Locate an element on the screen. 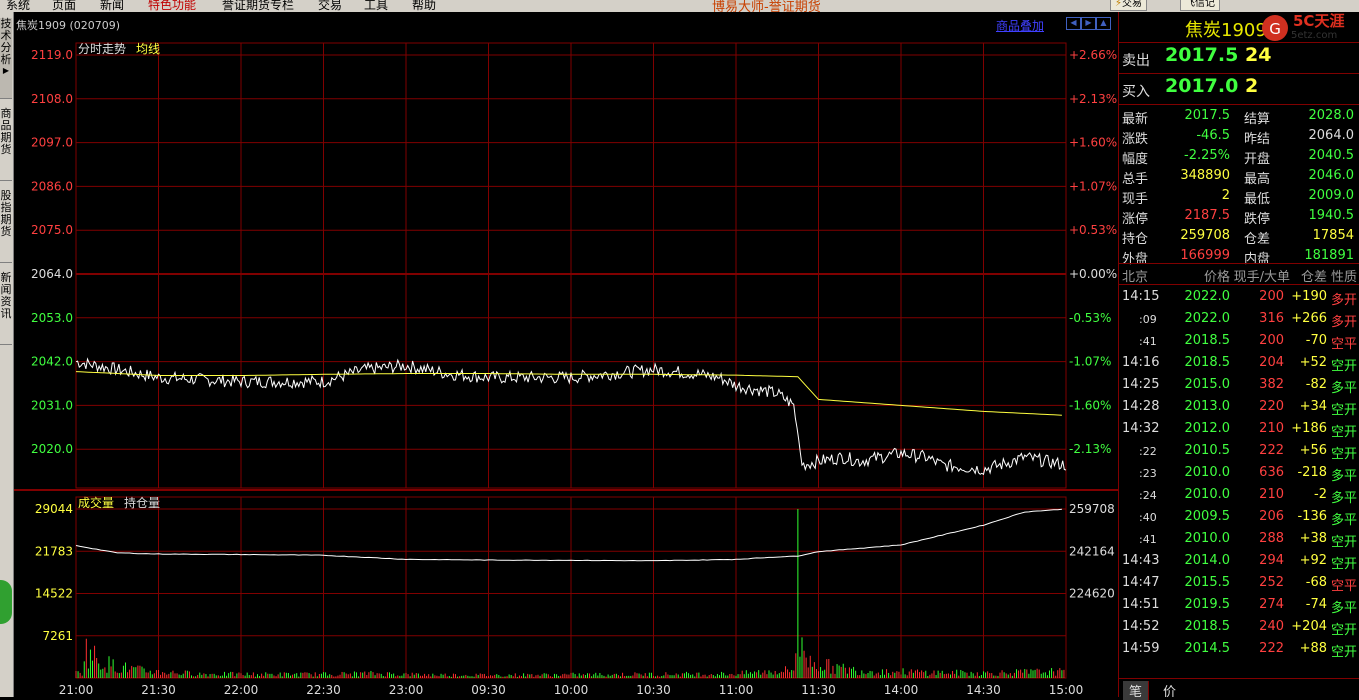  chart-next-button: ▶ is located at coordinates (1088, 23).